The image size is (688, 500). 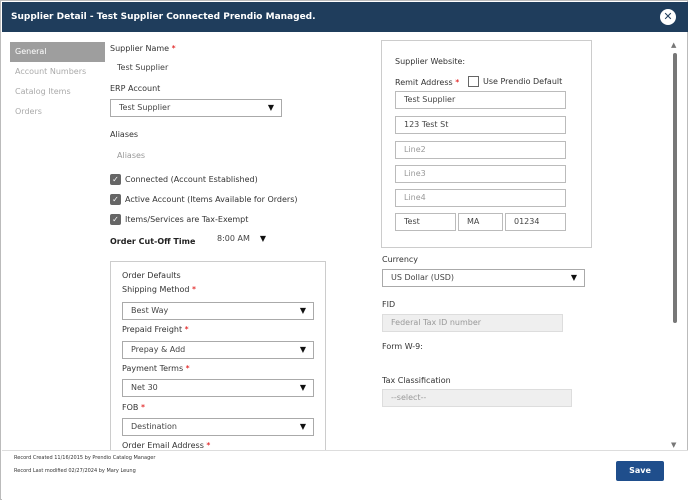 I want to click on tax-classification-label: Tax Classification, so click(x=416, y=380).